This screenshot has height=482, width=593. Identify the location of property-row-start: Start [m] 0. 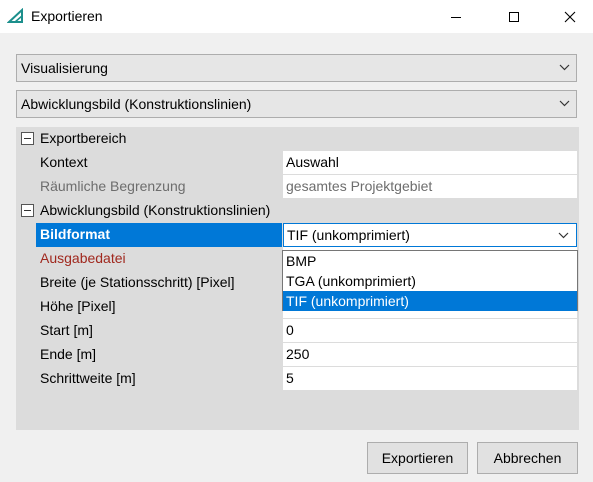
(307, 331).